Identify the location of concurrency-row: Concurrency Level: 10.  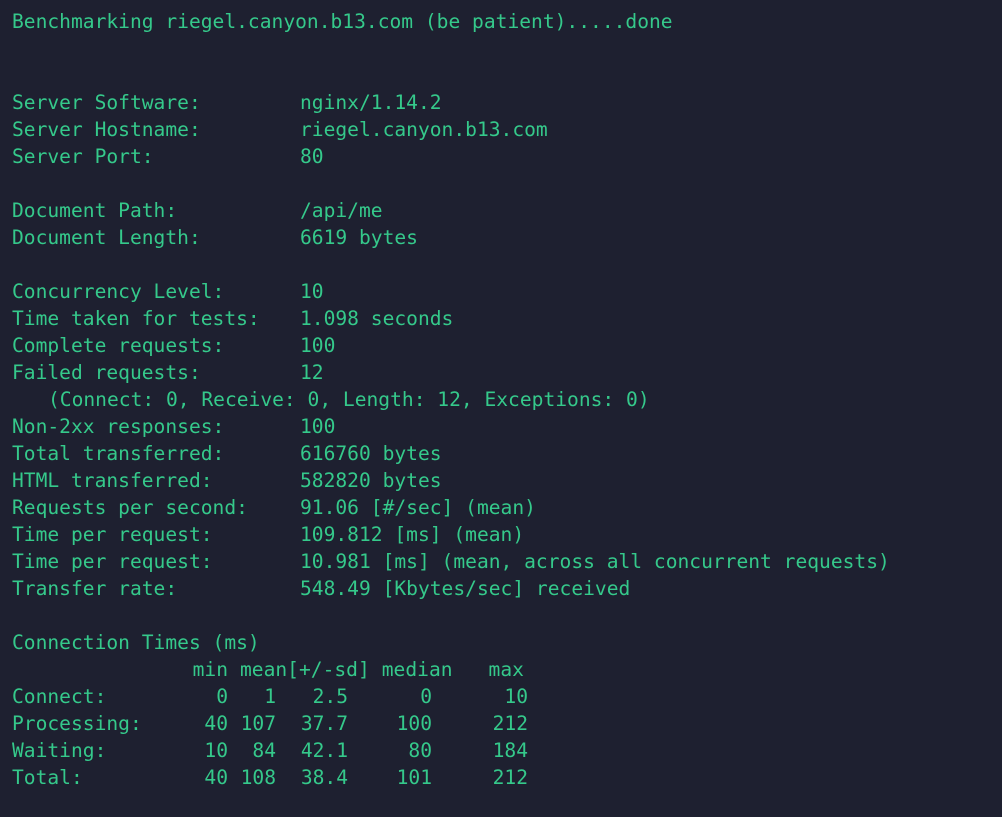
(507, 291).